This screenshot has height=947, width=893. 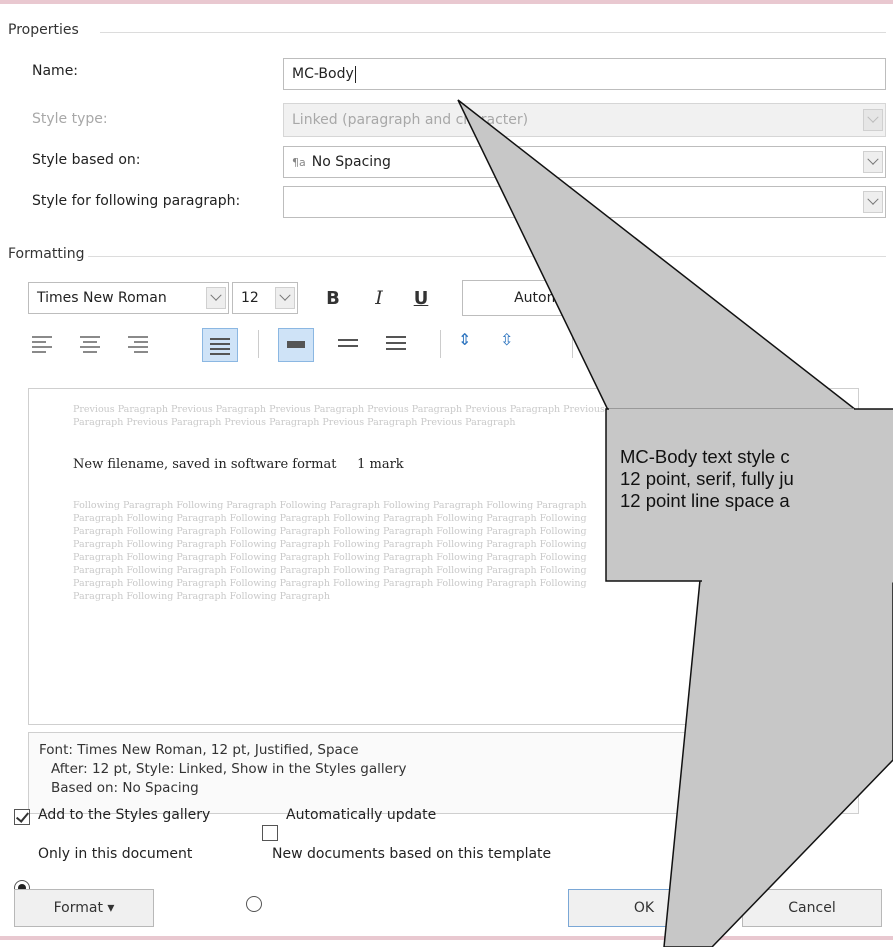 I want to click on callout-pointer-bottom, so click(x=778, y=763).